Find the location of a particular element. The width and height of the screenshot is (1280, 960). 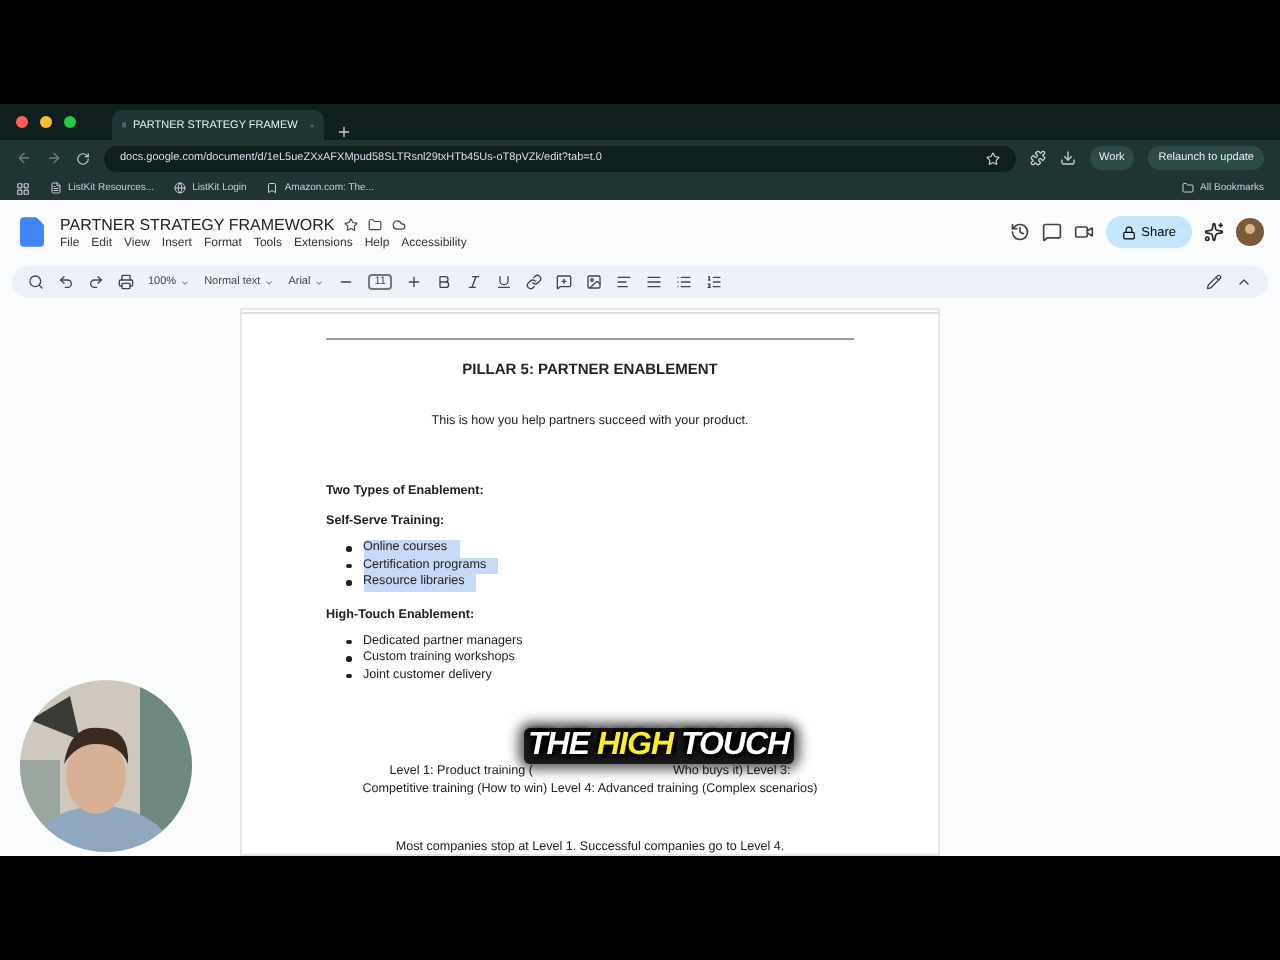

numbered-list-icon is located at coordinates (713, 282).